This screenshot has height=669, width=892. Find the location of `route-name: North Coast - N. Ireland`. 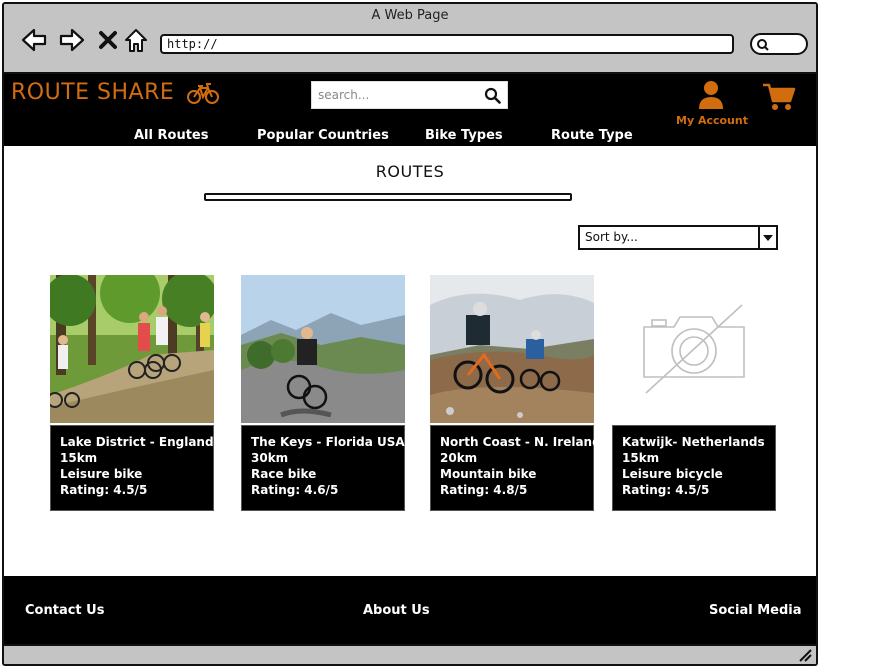

route-name: North Coast - N. Ireland is located at coordinates (520, 442).